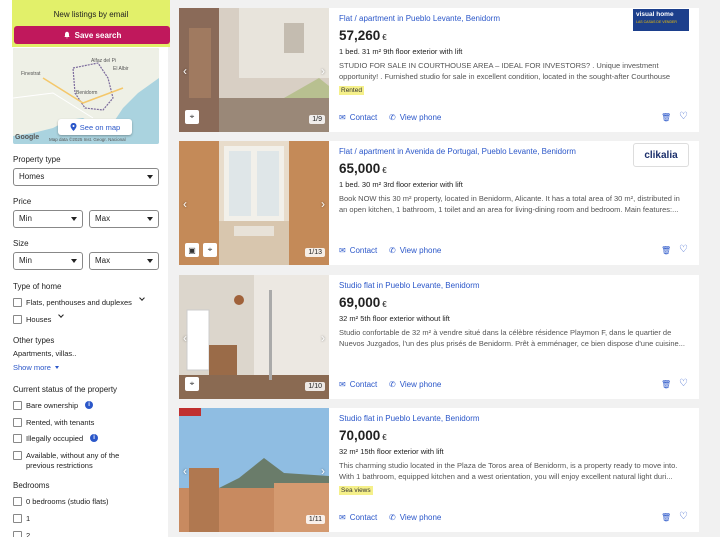 The width and height of the screenshot is (720, 537). What do you see at coordinates (48, 261) in the screenshot?
I see `size-min-select: Min` at bounding box center [48, 261].